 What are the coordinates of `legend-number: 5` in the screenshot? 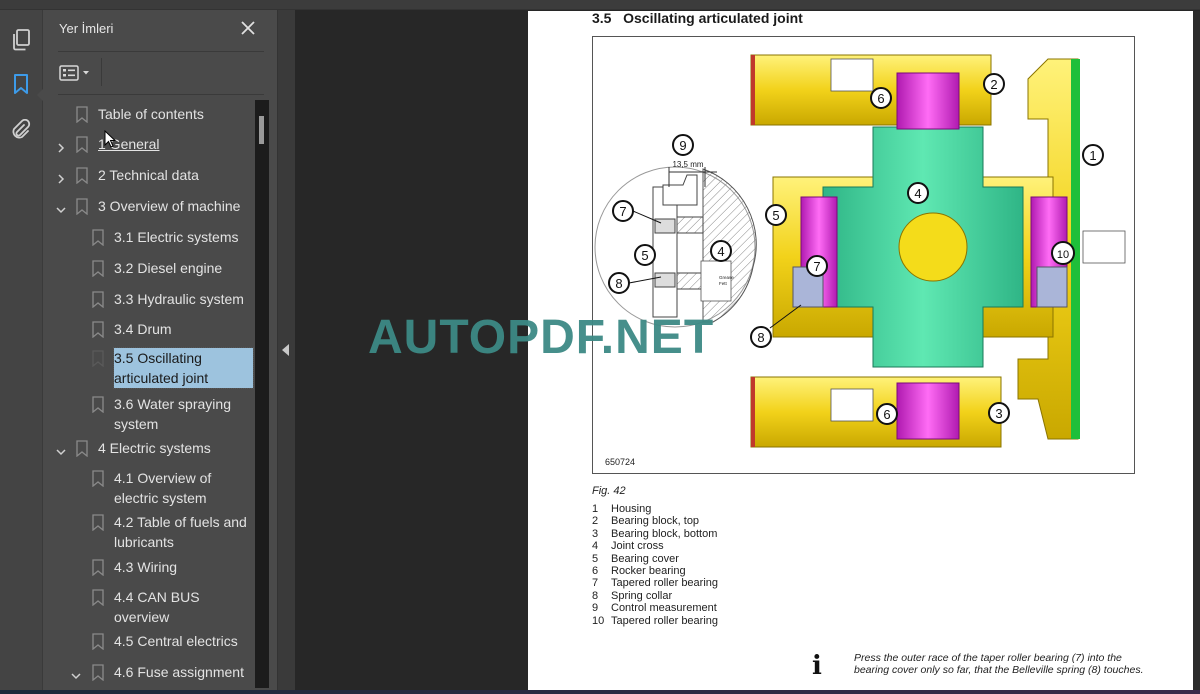 It's located at (595, 558).